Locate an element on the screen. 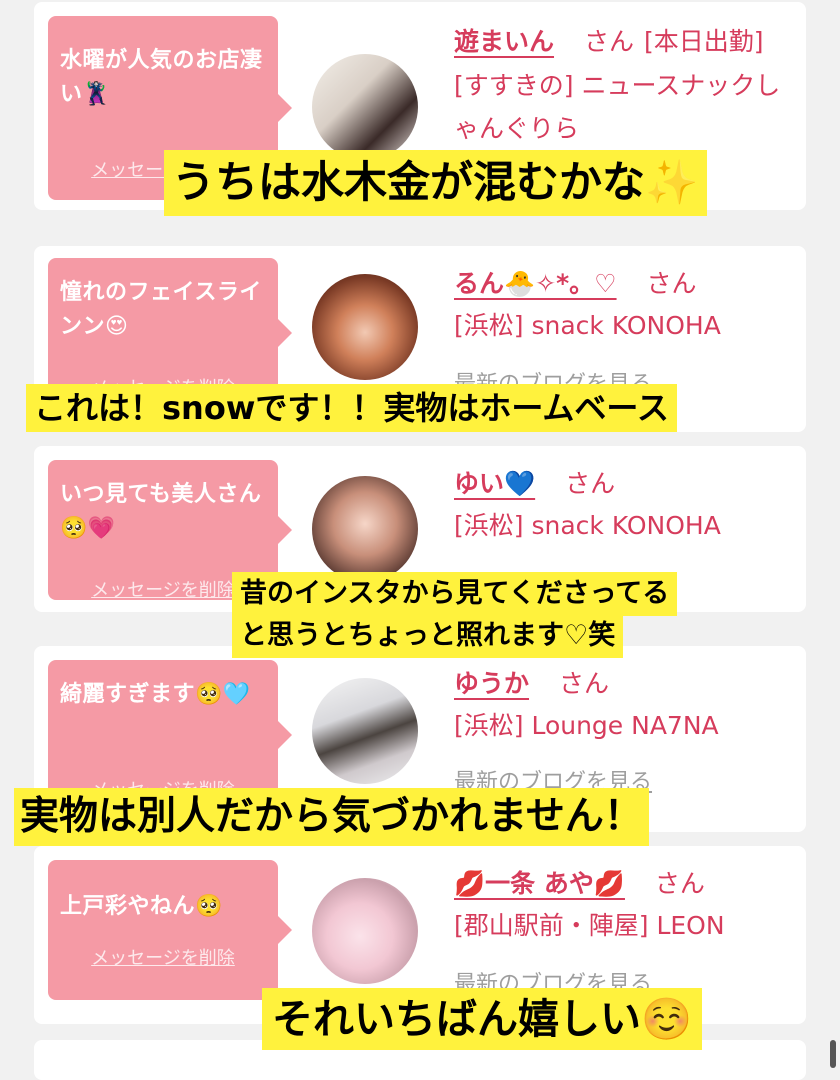  shop-link: [浜松] Lounge NA7NA is located at coordinates (624, 725).